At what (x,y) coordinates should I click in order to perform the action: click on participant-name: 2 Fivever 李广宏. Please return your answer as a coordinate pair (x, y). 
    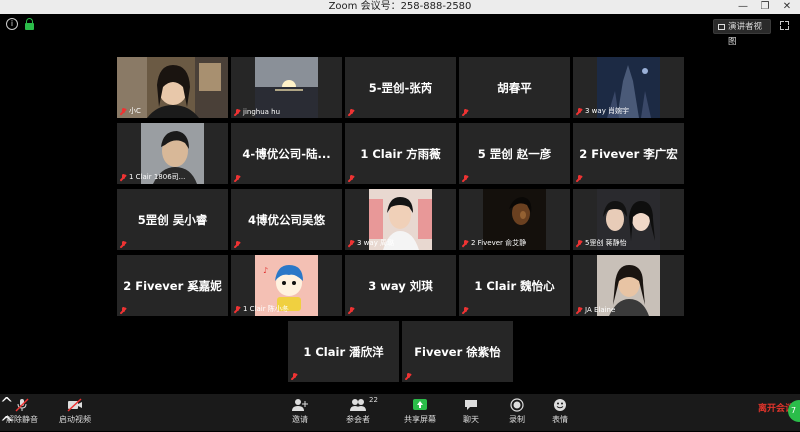
    Looking at the image, I should click on (628, 153).